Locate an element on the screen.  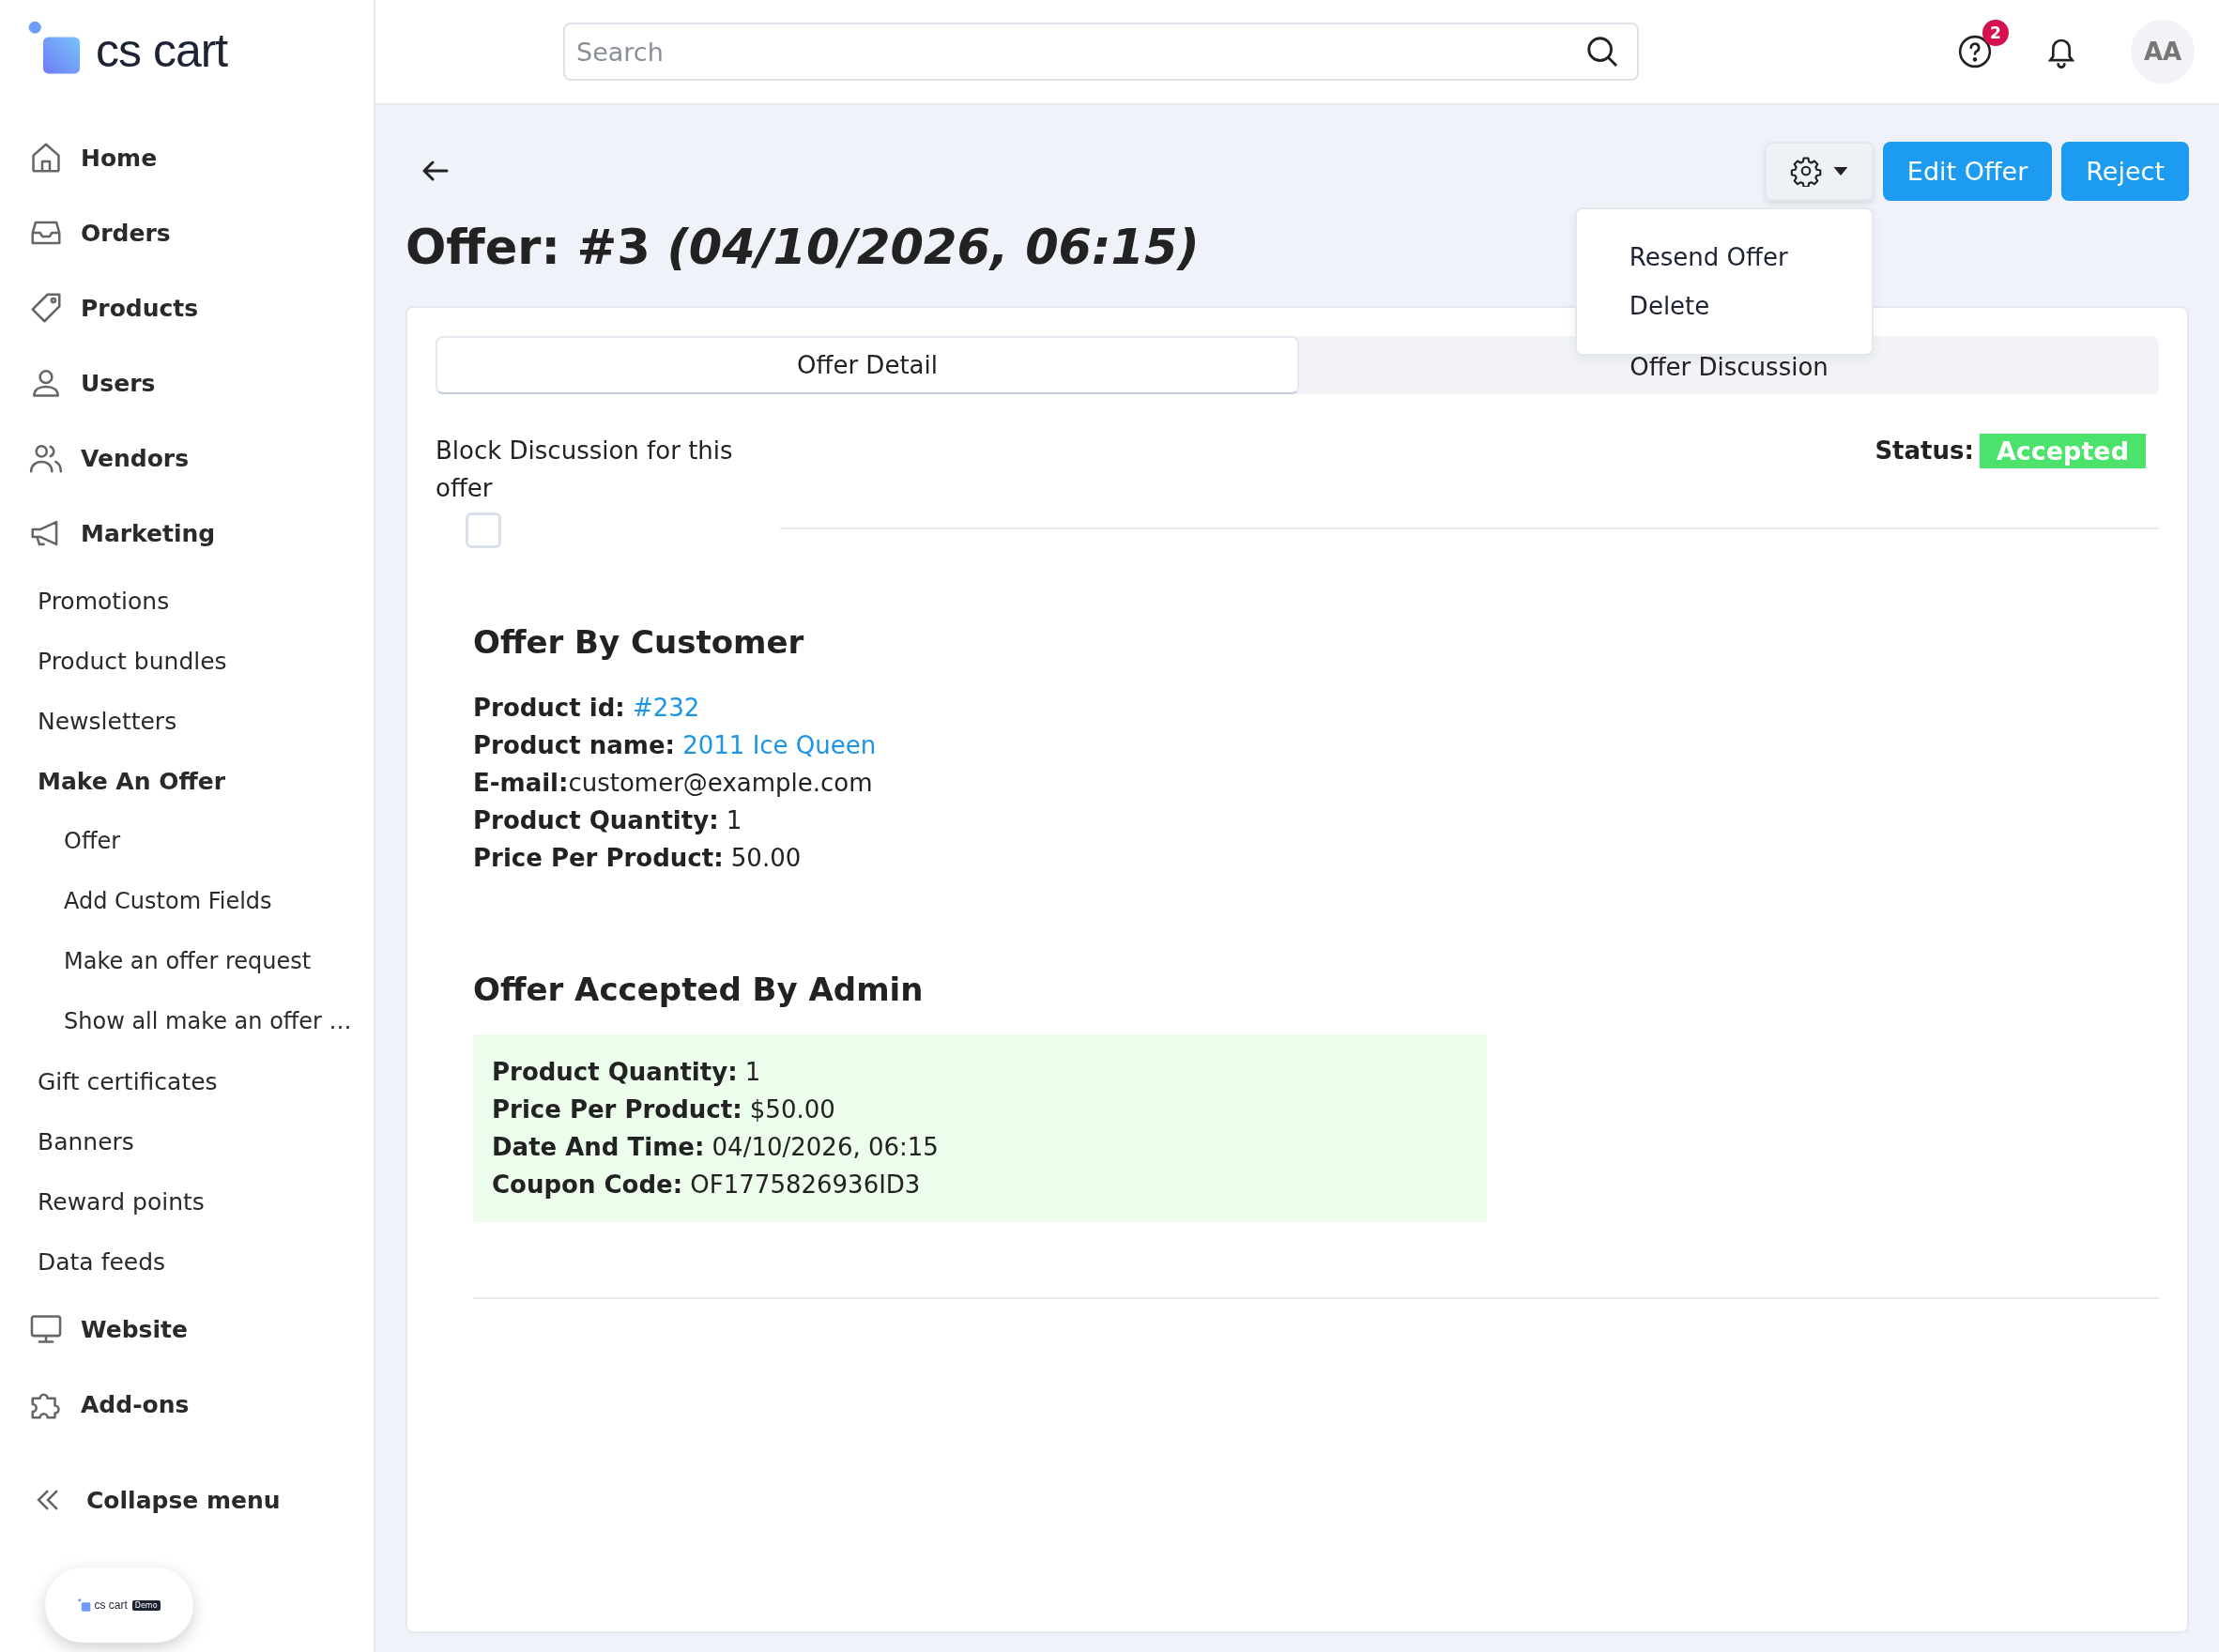
nav-item: Data feeds is located at coordinates (201, 1261).